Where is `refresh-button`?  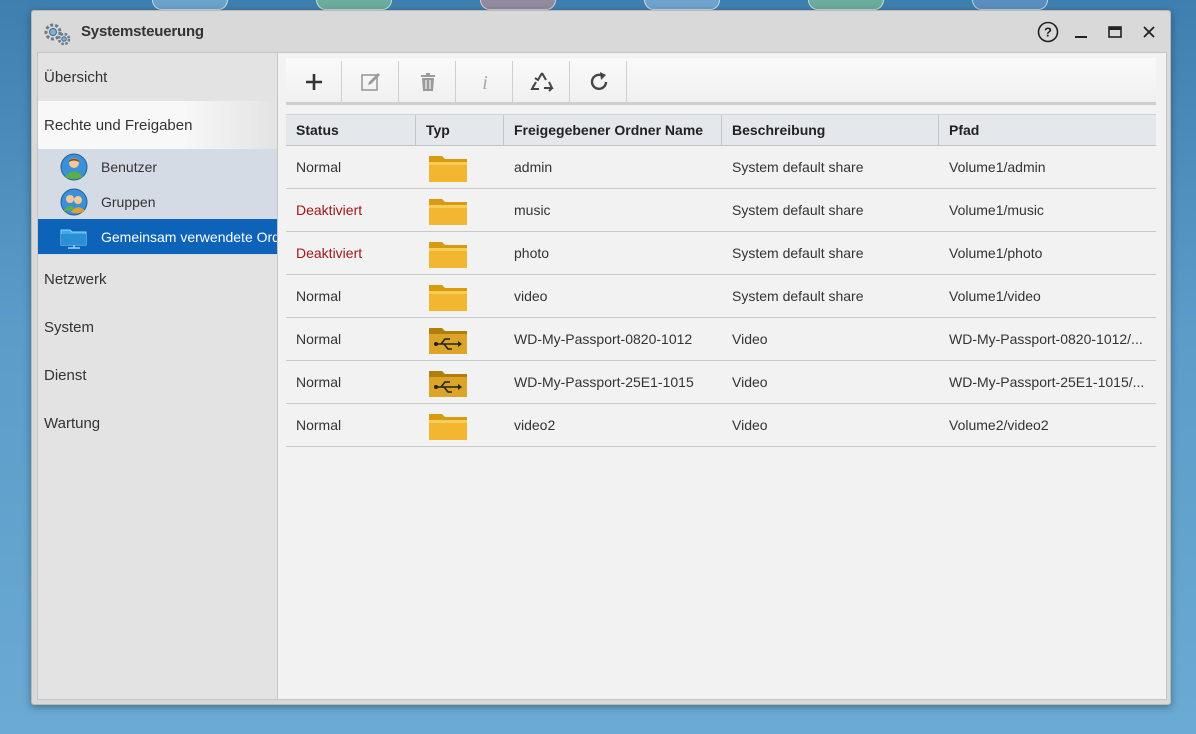 refresh-button is located at coordinates (599, 82).